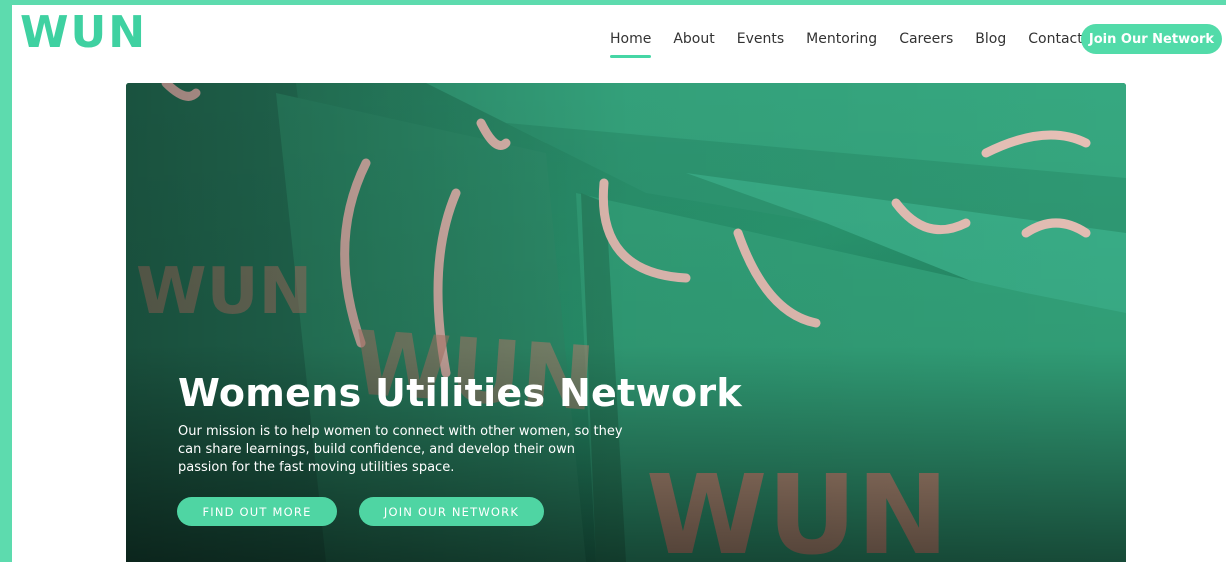  Describe the element at coordinates (460, 393) in the screenshot. I see `hero-title: Womens Utilities Network` at that location.